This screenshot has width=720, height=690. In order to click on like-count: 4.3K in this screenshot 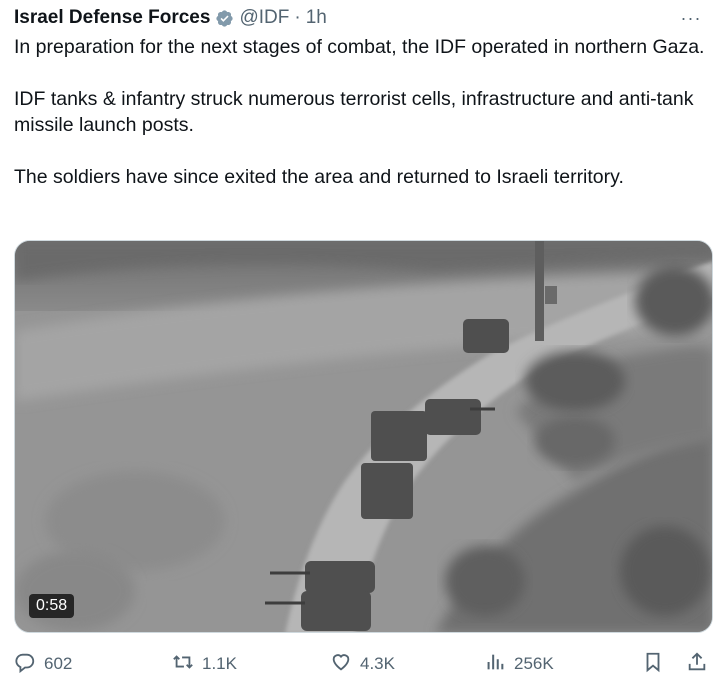, I will do `click(377, 663)`.